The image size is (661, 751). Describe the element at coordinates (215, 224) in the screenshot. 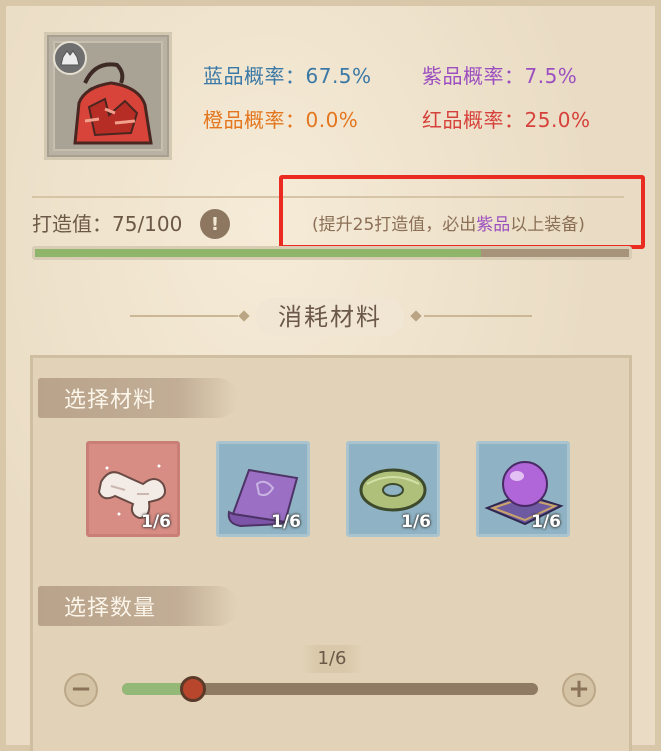

I see `exclamation-icon: !` at that location.